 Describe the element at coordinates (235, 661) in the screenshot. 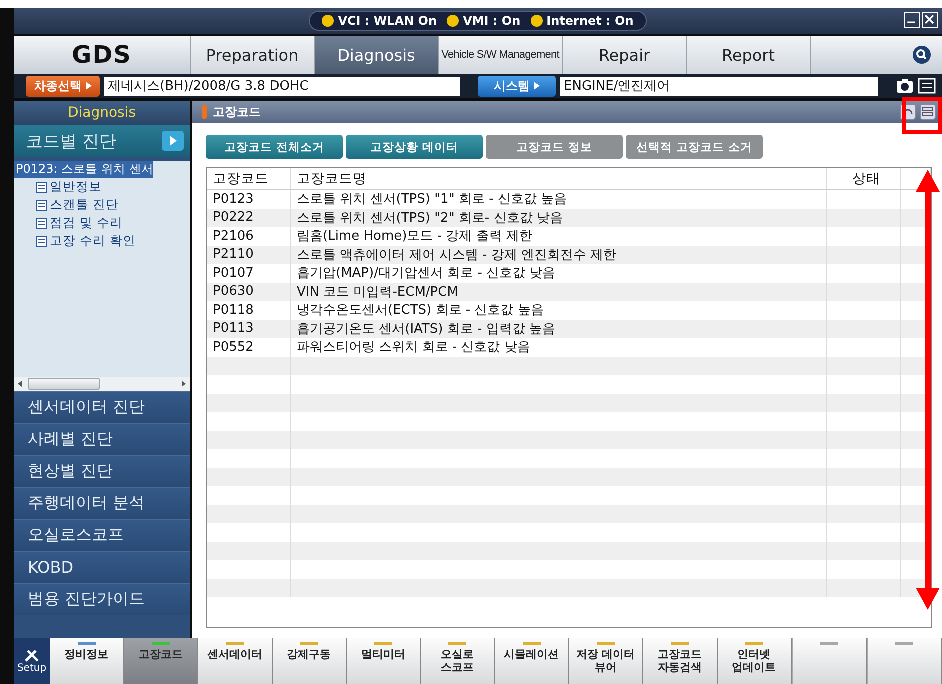

I see `toolbar-button: 센서데이터` at that location.